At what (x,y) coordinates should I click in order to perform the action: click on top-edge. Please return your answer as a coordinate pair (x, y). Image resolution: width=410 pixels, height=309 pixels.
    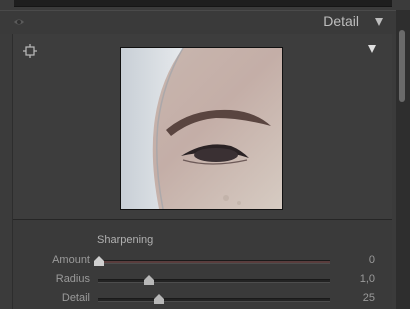
    Looking at the image, I should click on (205, 5).